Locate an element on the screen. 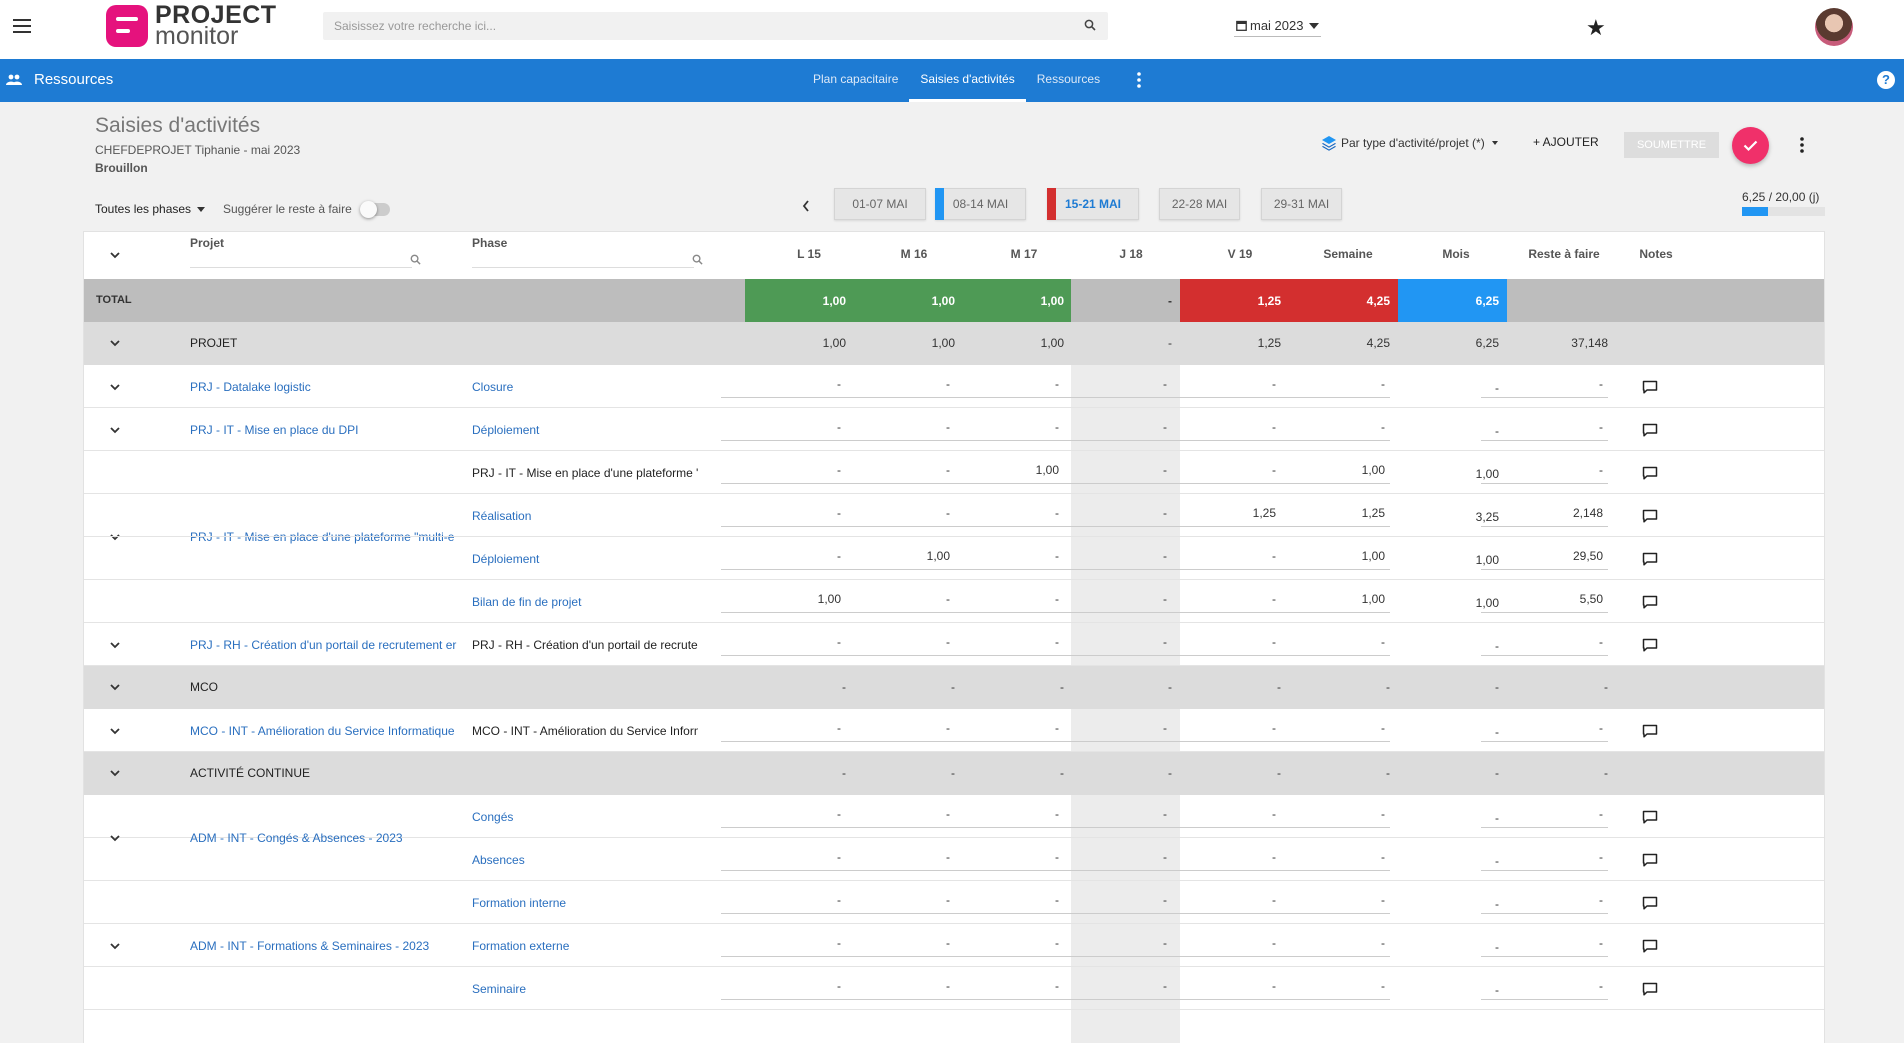 Image resolution: width=1904 pixels, height=1043 pixels. validate-button is located at coordinates (1750, 145).